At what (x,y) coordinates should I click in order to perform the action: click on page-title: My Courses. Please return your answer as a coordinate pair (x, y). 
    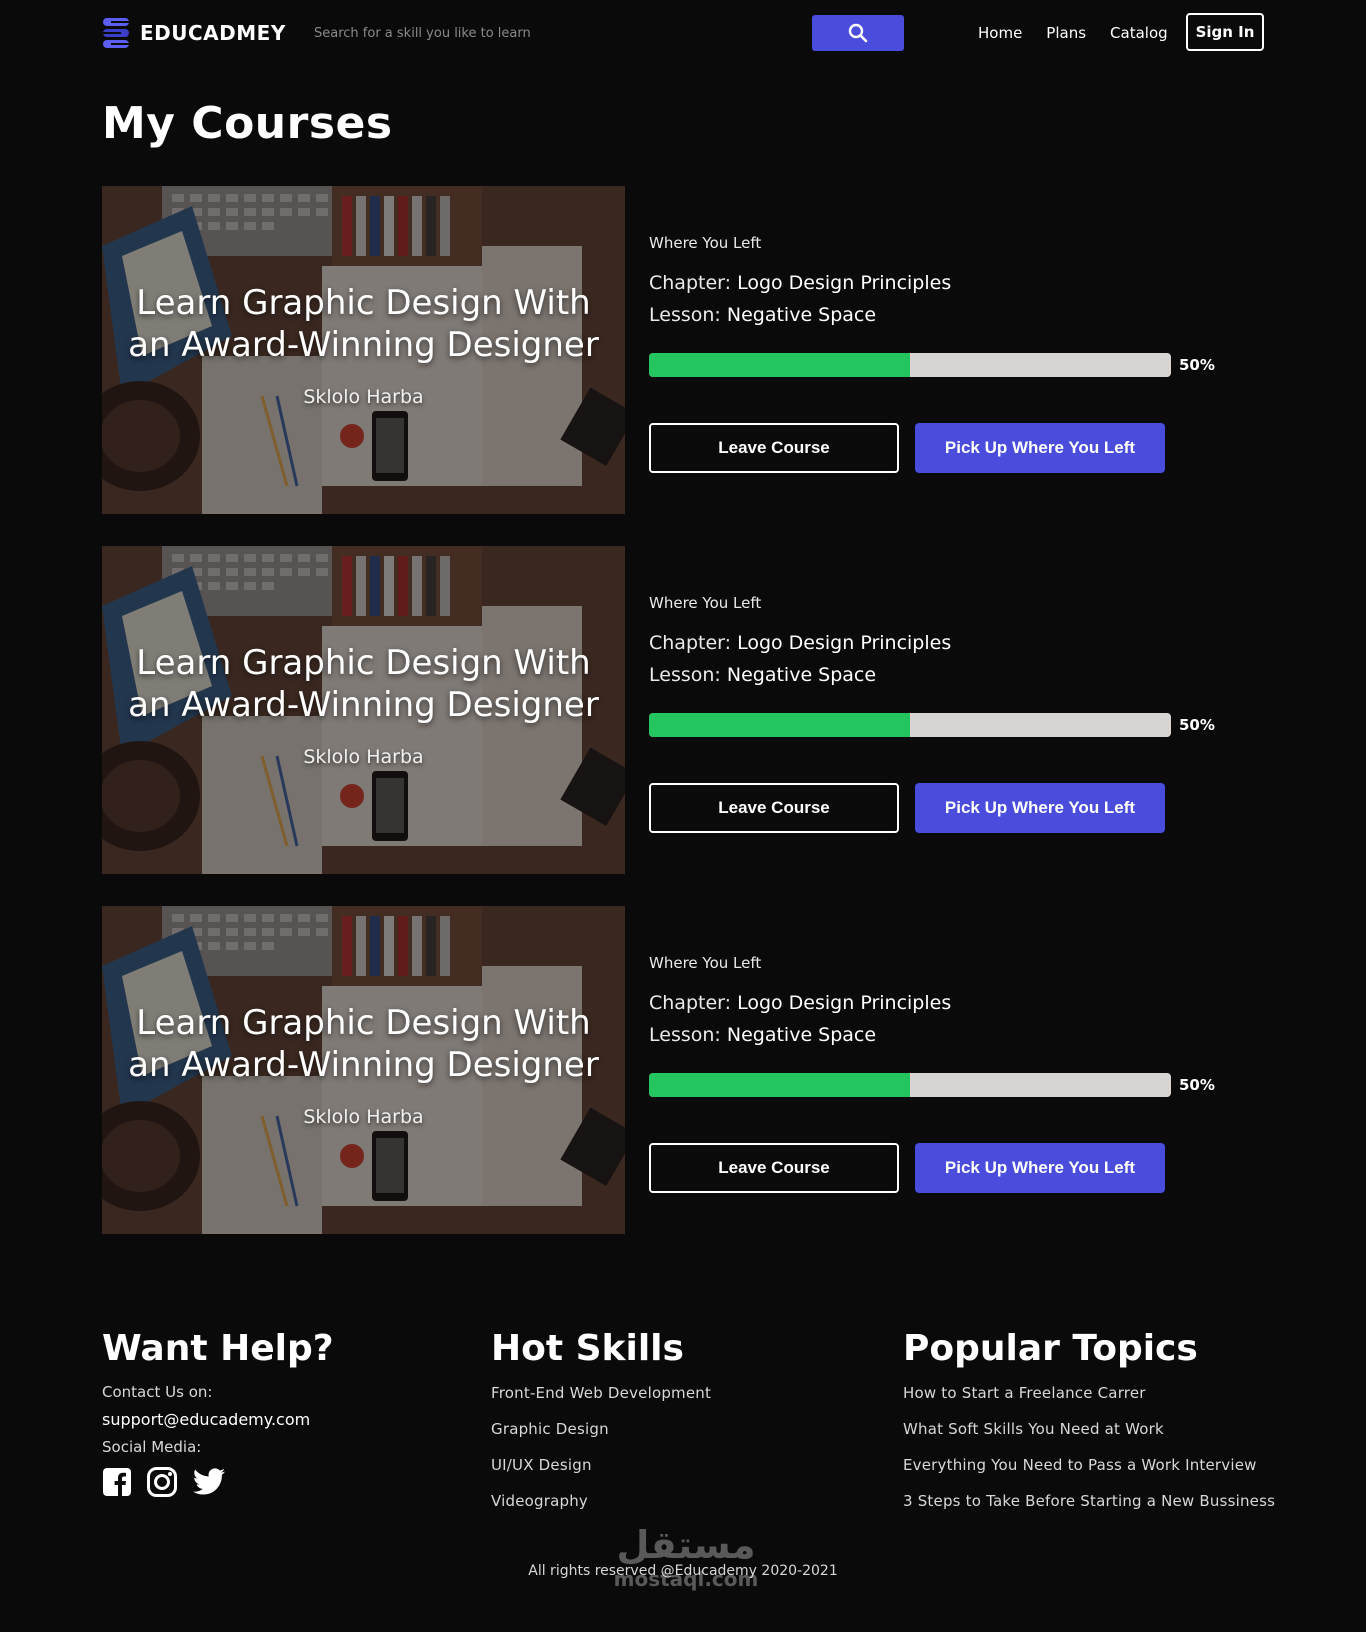
    Looking at the image, I should click on (247, 123).